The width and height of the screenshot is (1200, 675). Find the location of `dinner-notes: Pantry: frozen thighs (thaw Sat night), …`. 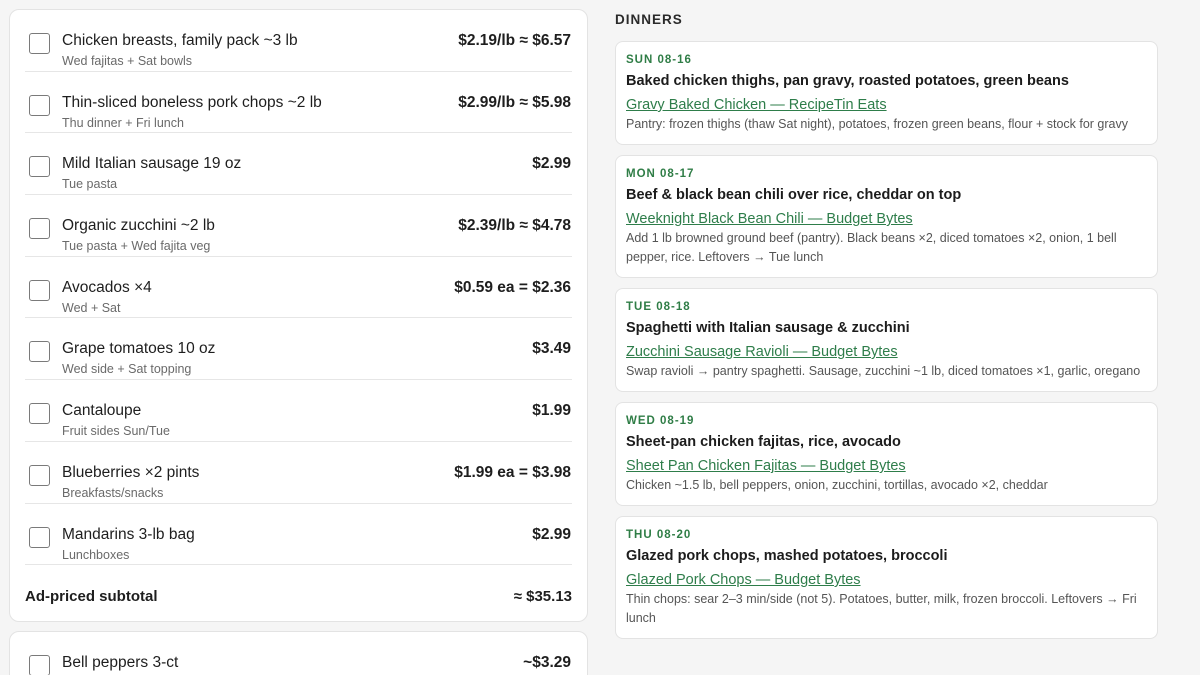

dinner-notes: Pantry: frozen thighs (thaw Sat night), … is located at coordinates (877, 124).